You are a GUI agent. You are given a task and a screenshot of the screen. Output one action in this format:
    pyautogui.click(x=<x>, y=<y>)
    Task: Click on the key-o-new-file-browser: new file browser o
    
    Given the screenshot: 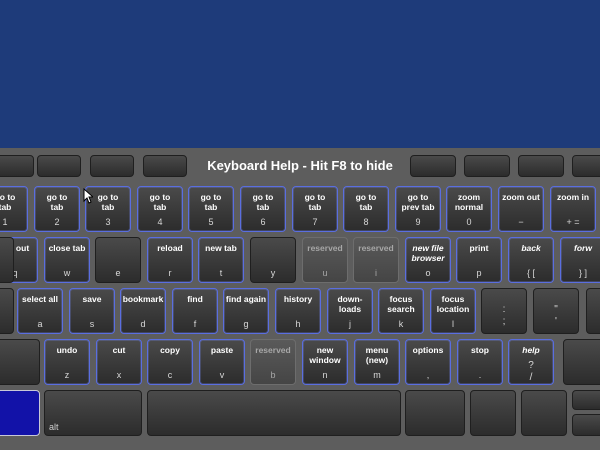 What is the action you would take?
    pyautogui.click(x=428, y=260)
    